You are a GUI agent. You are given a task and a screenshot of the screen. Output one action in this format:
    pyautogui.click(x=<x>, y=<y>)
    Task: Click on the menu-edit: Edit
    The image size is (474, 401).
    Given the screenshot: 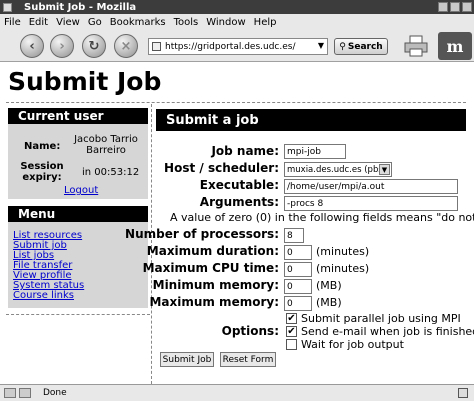 What is the action you would take?
    pyautogui.click(x=38, y=22)
    